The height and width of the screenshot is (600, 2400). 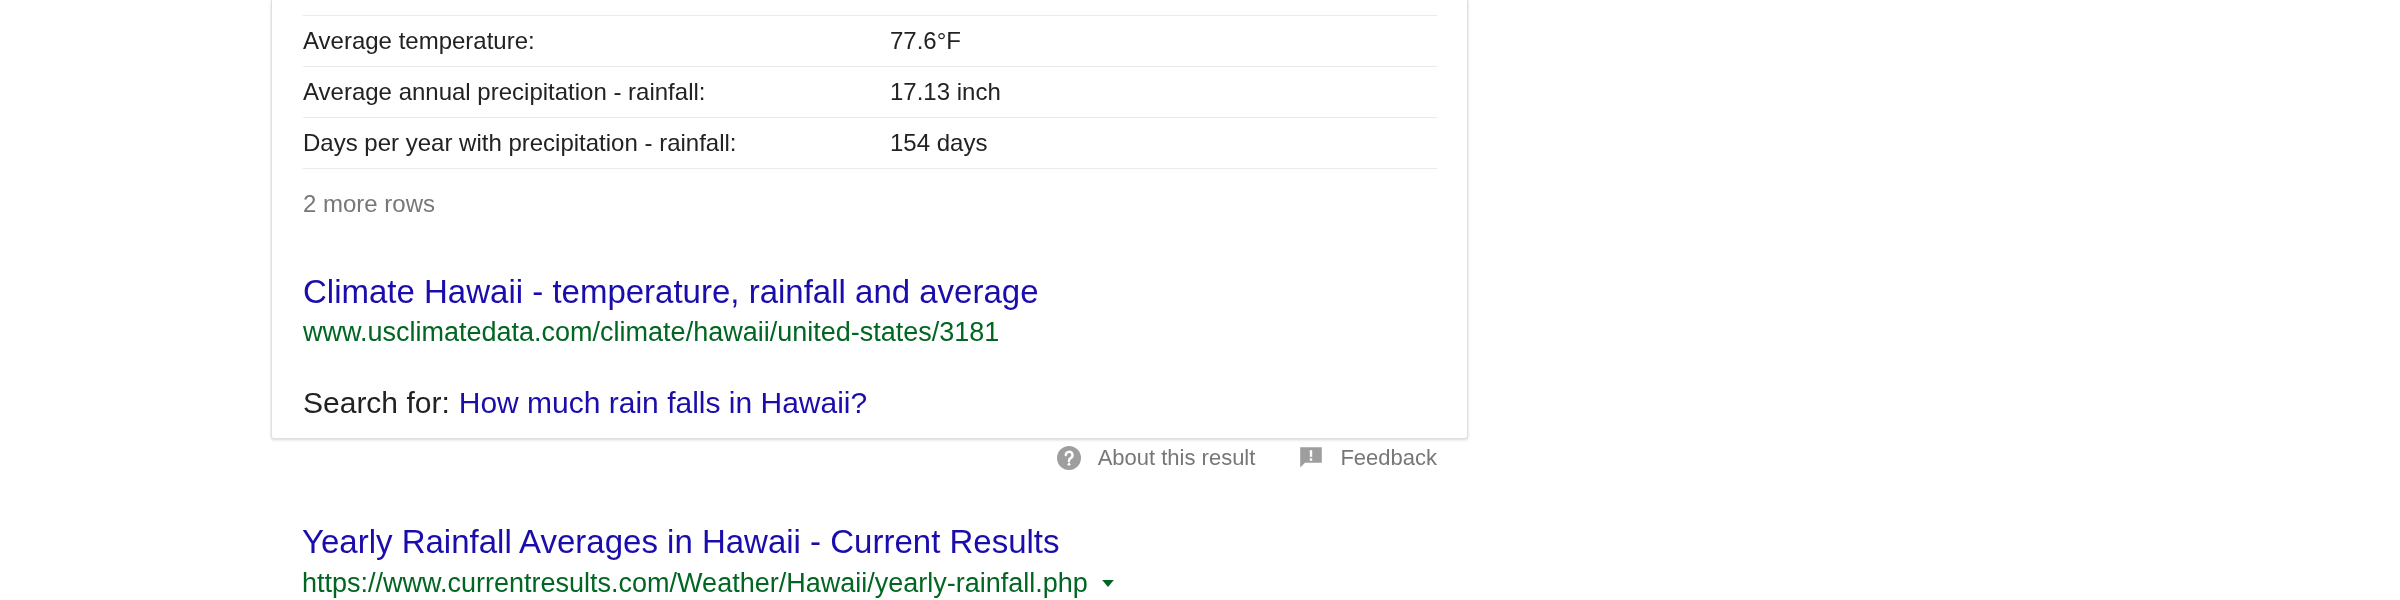 I want to click on feedback-icon, so click(x=1311, y=458).